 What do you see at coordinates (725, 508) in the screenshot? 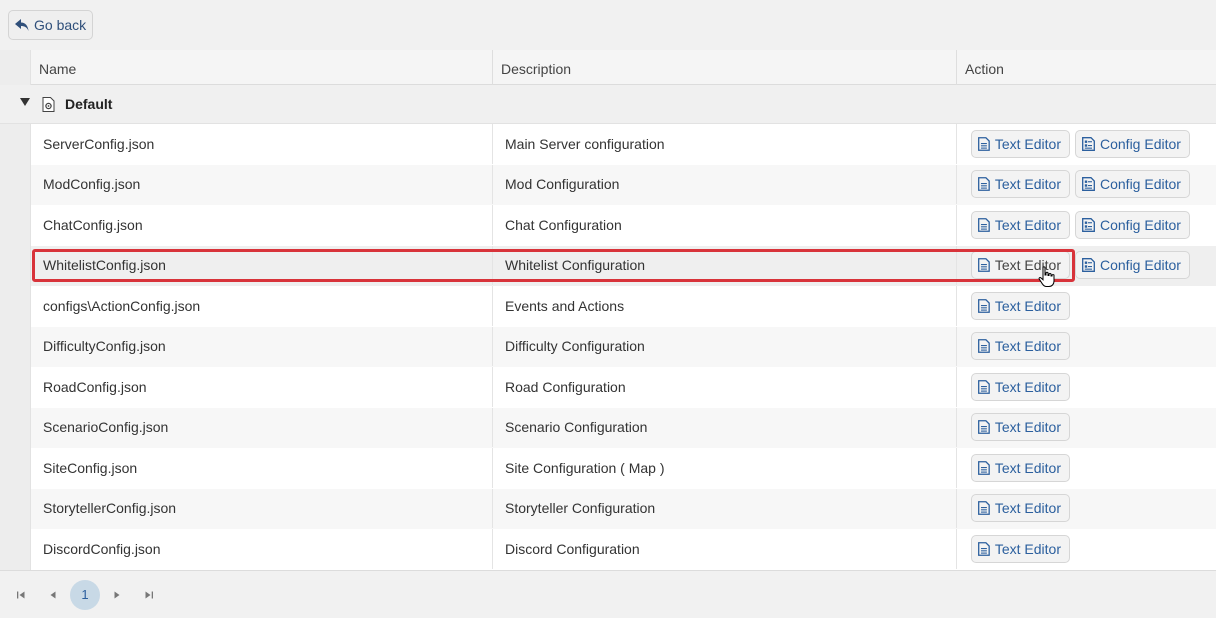
I see `cell-description: Storyteller Configuration` at bounding box center [725, 508].